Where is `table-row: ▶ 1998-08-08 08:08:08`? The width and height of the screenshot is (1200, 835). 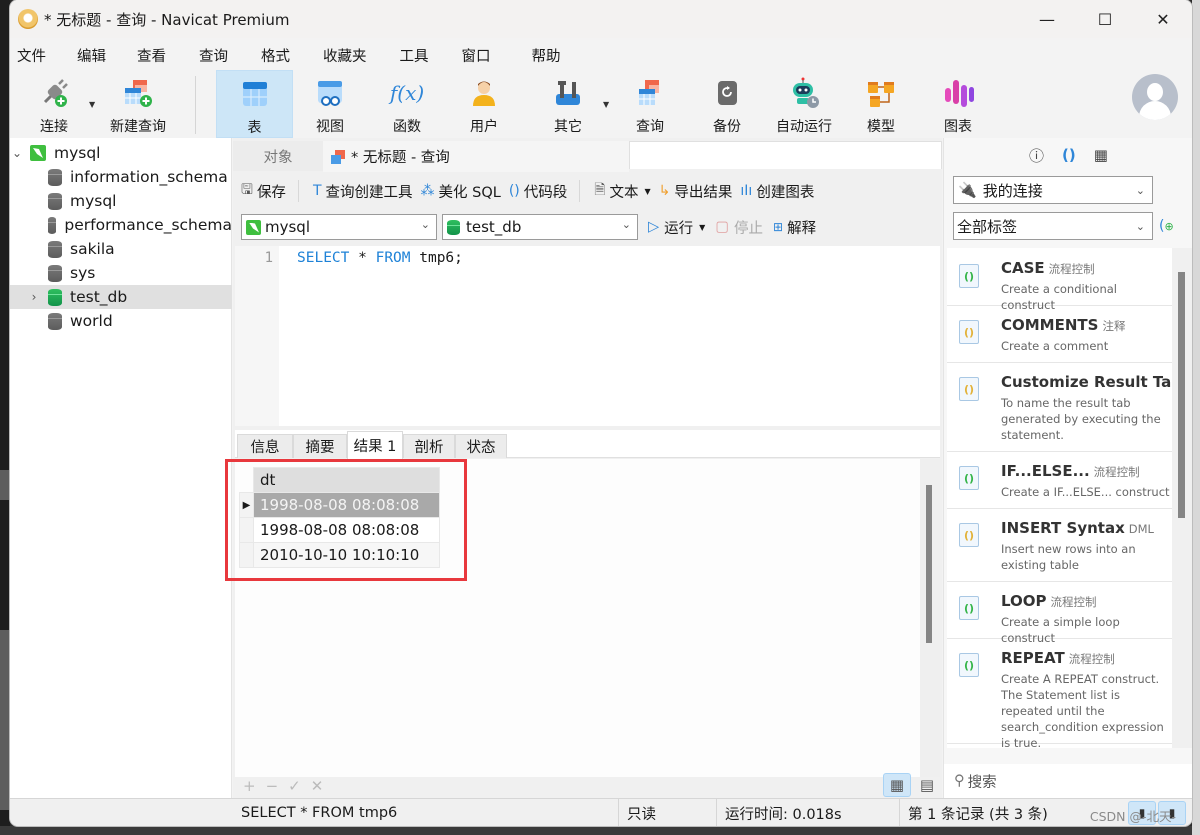
table-row: ▶ 1998-08-08 08:08:08 is located at coordinates (339, 505).